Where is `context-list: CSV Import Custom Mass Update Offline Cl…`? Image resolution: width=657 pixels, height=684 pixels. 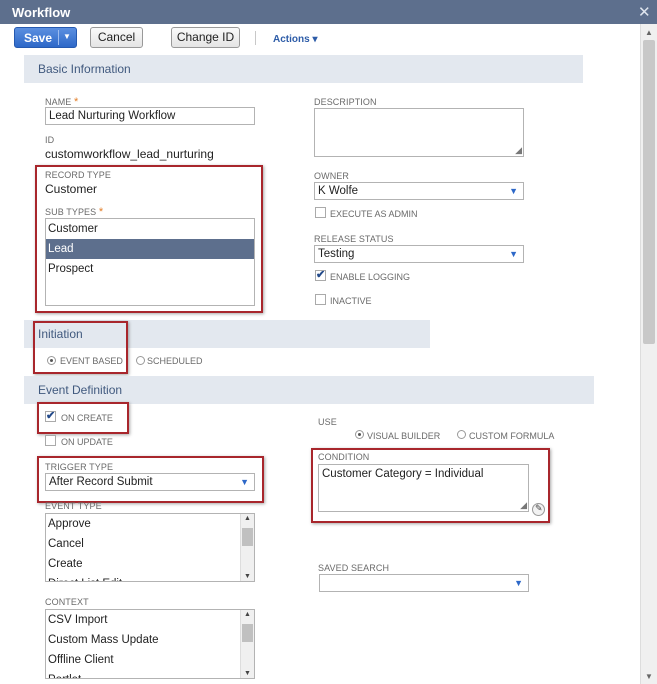
context-list: CSV Import Custom Mass Update Offline Cl… is located at coordinates (150, 644).